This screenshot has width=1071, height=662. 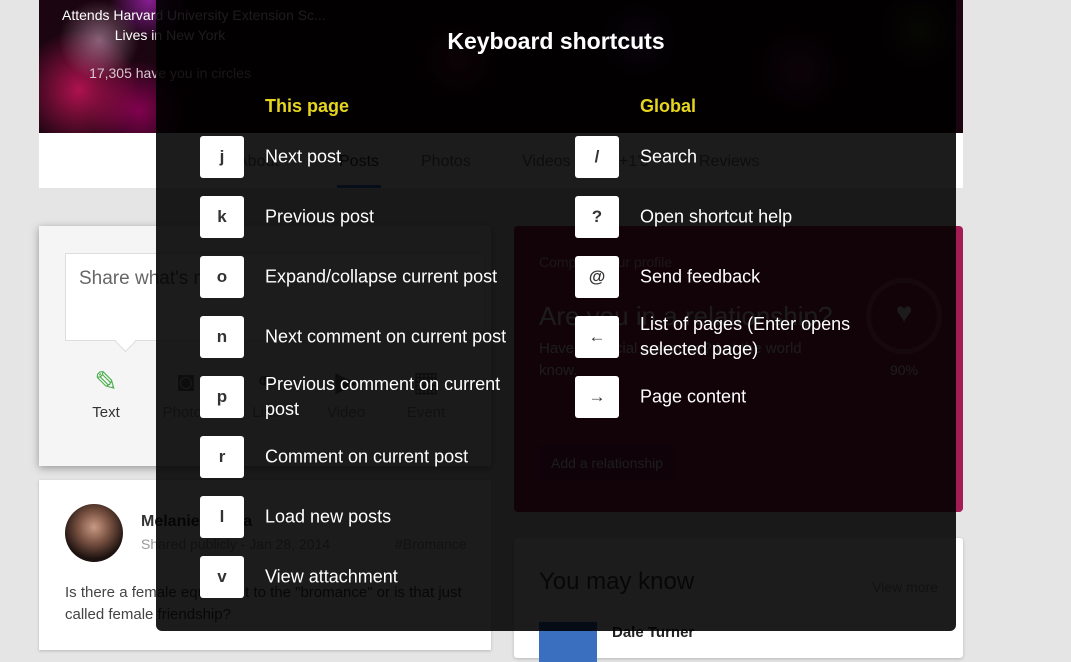 I want to click on dialog-title: Keyboard shortcuts, so click(x=556, y=41).